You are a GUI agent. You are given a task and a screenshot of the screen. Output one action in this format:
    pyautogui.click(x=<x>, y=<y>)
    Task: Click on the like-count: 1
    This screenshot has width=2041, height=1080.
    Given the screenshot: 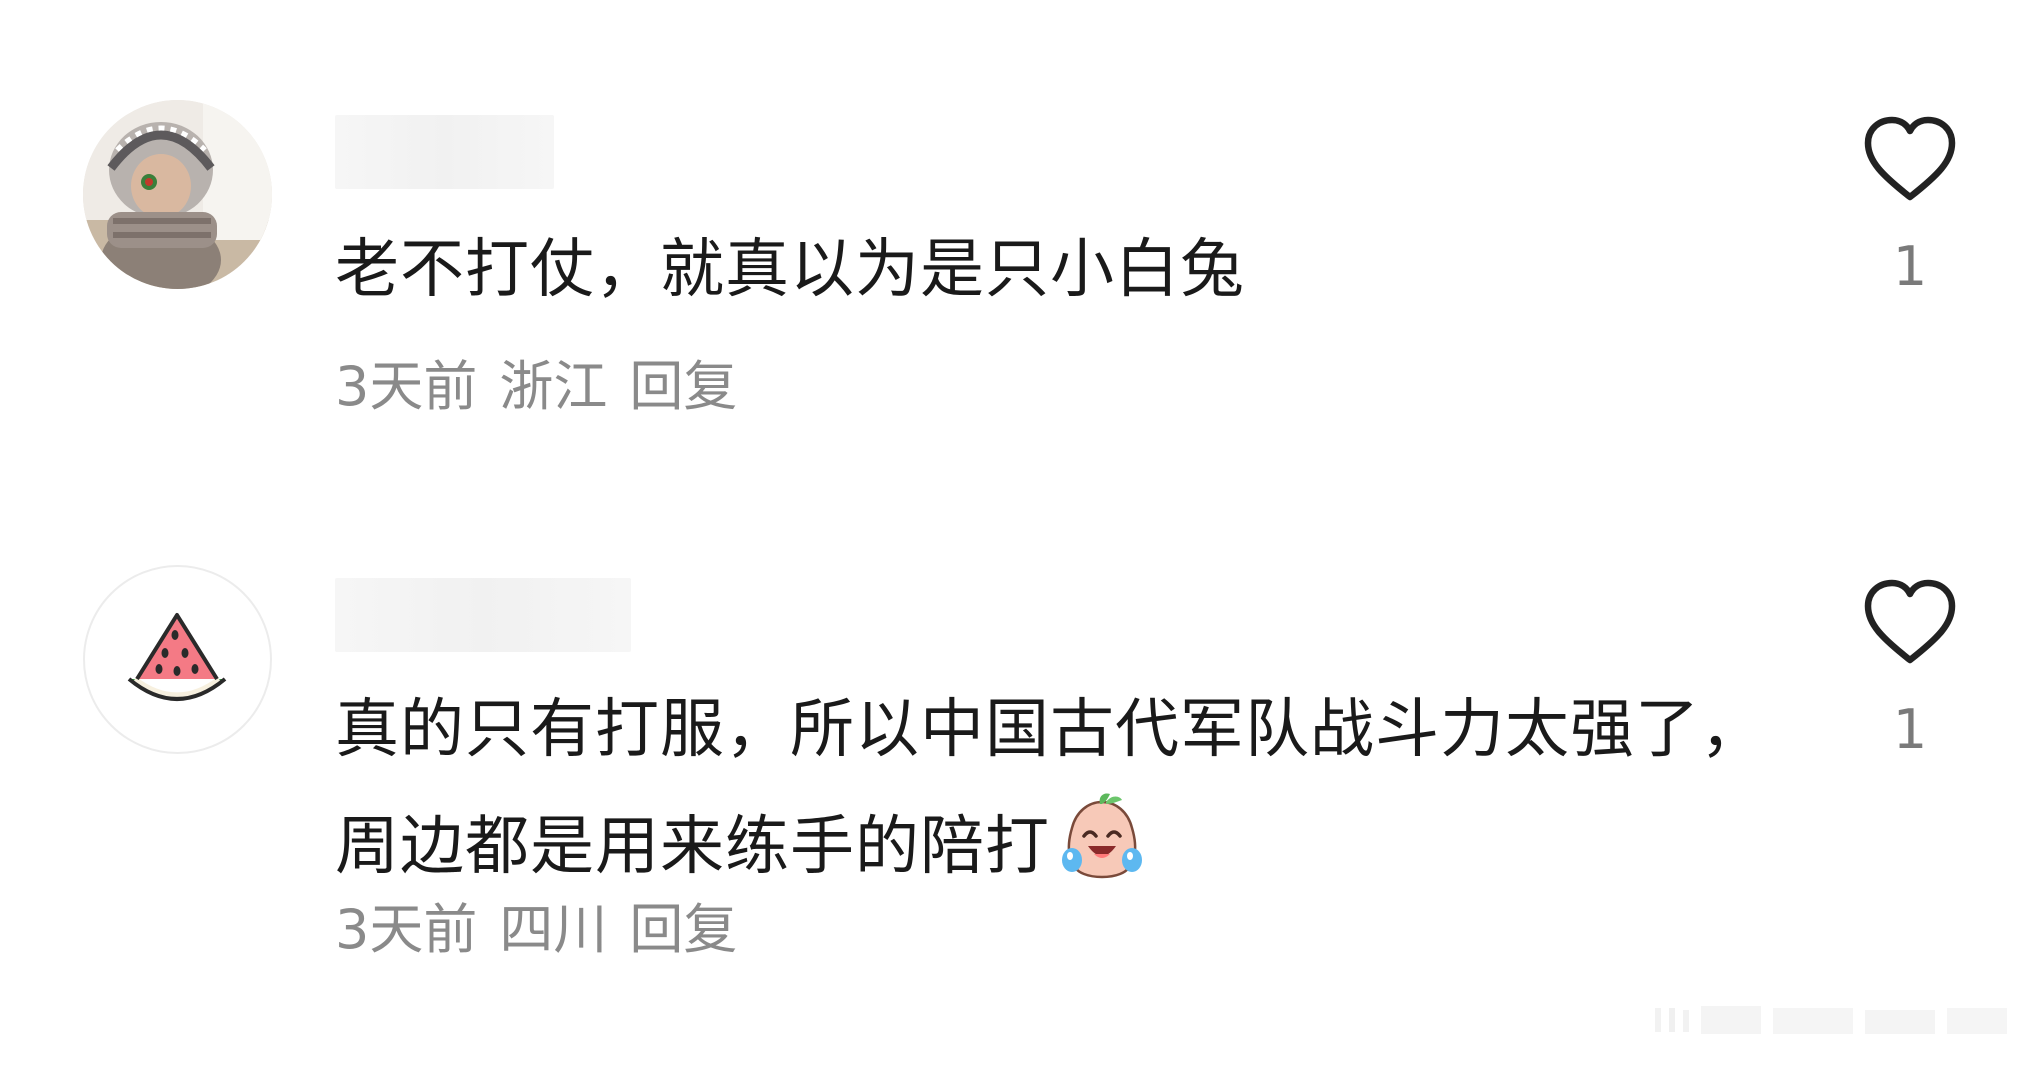 What is the action you would take?
    pyautogui.click(x=1910, y=729)
    